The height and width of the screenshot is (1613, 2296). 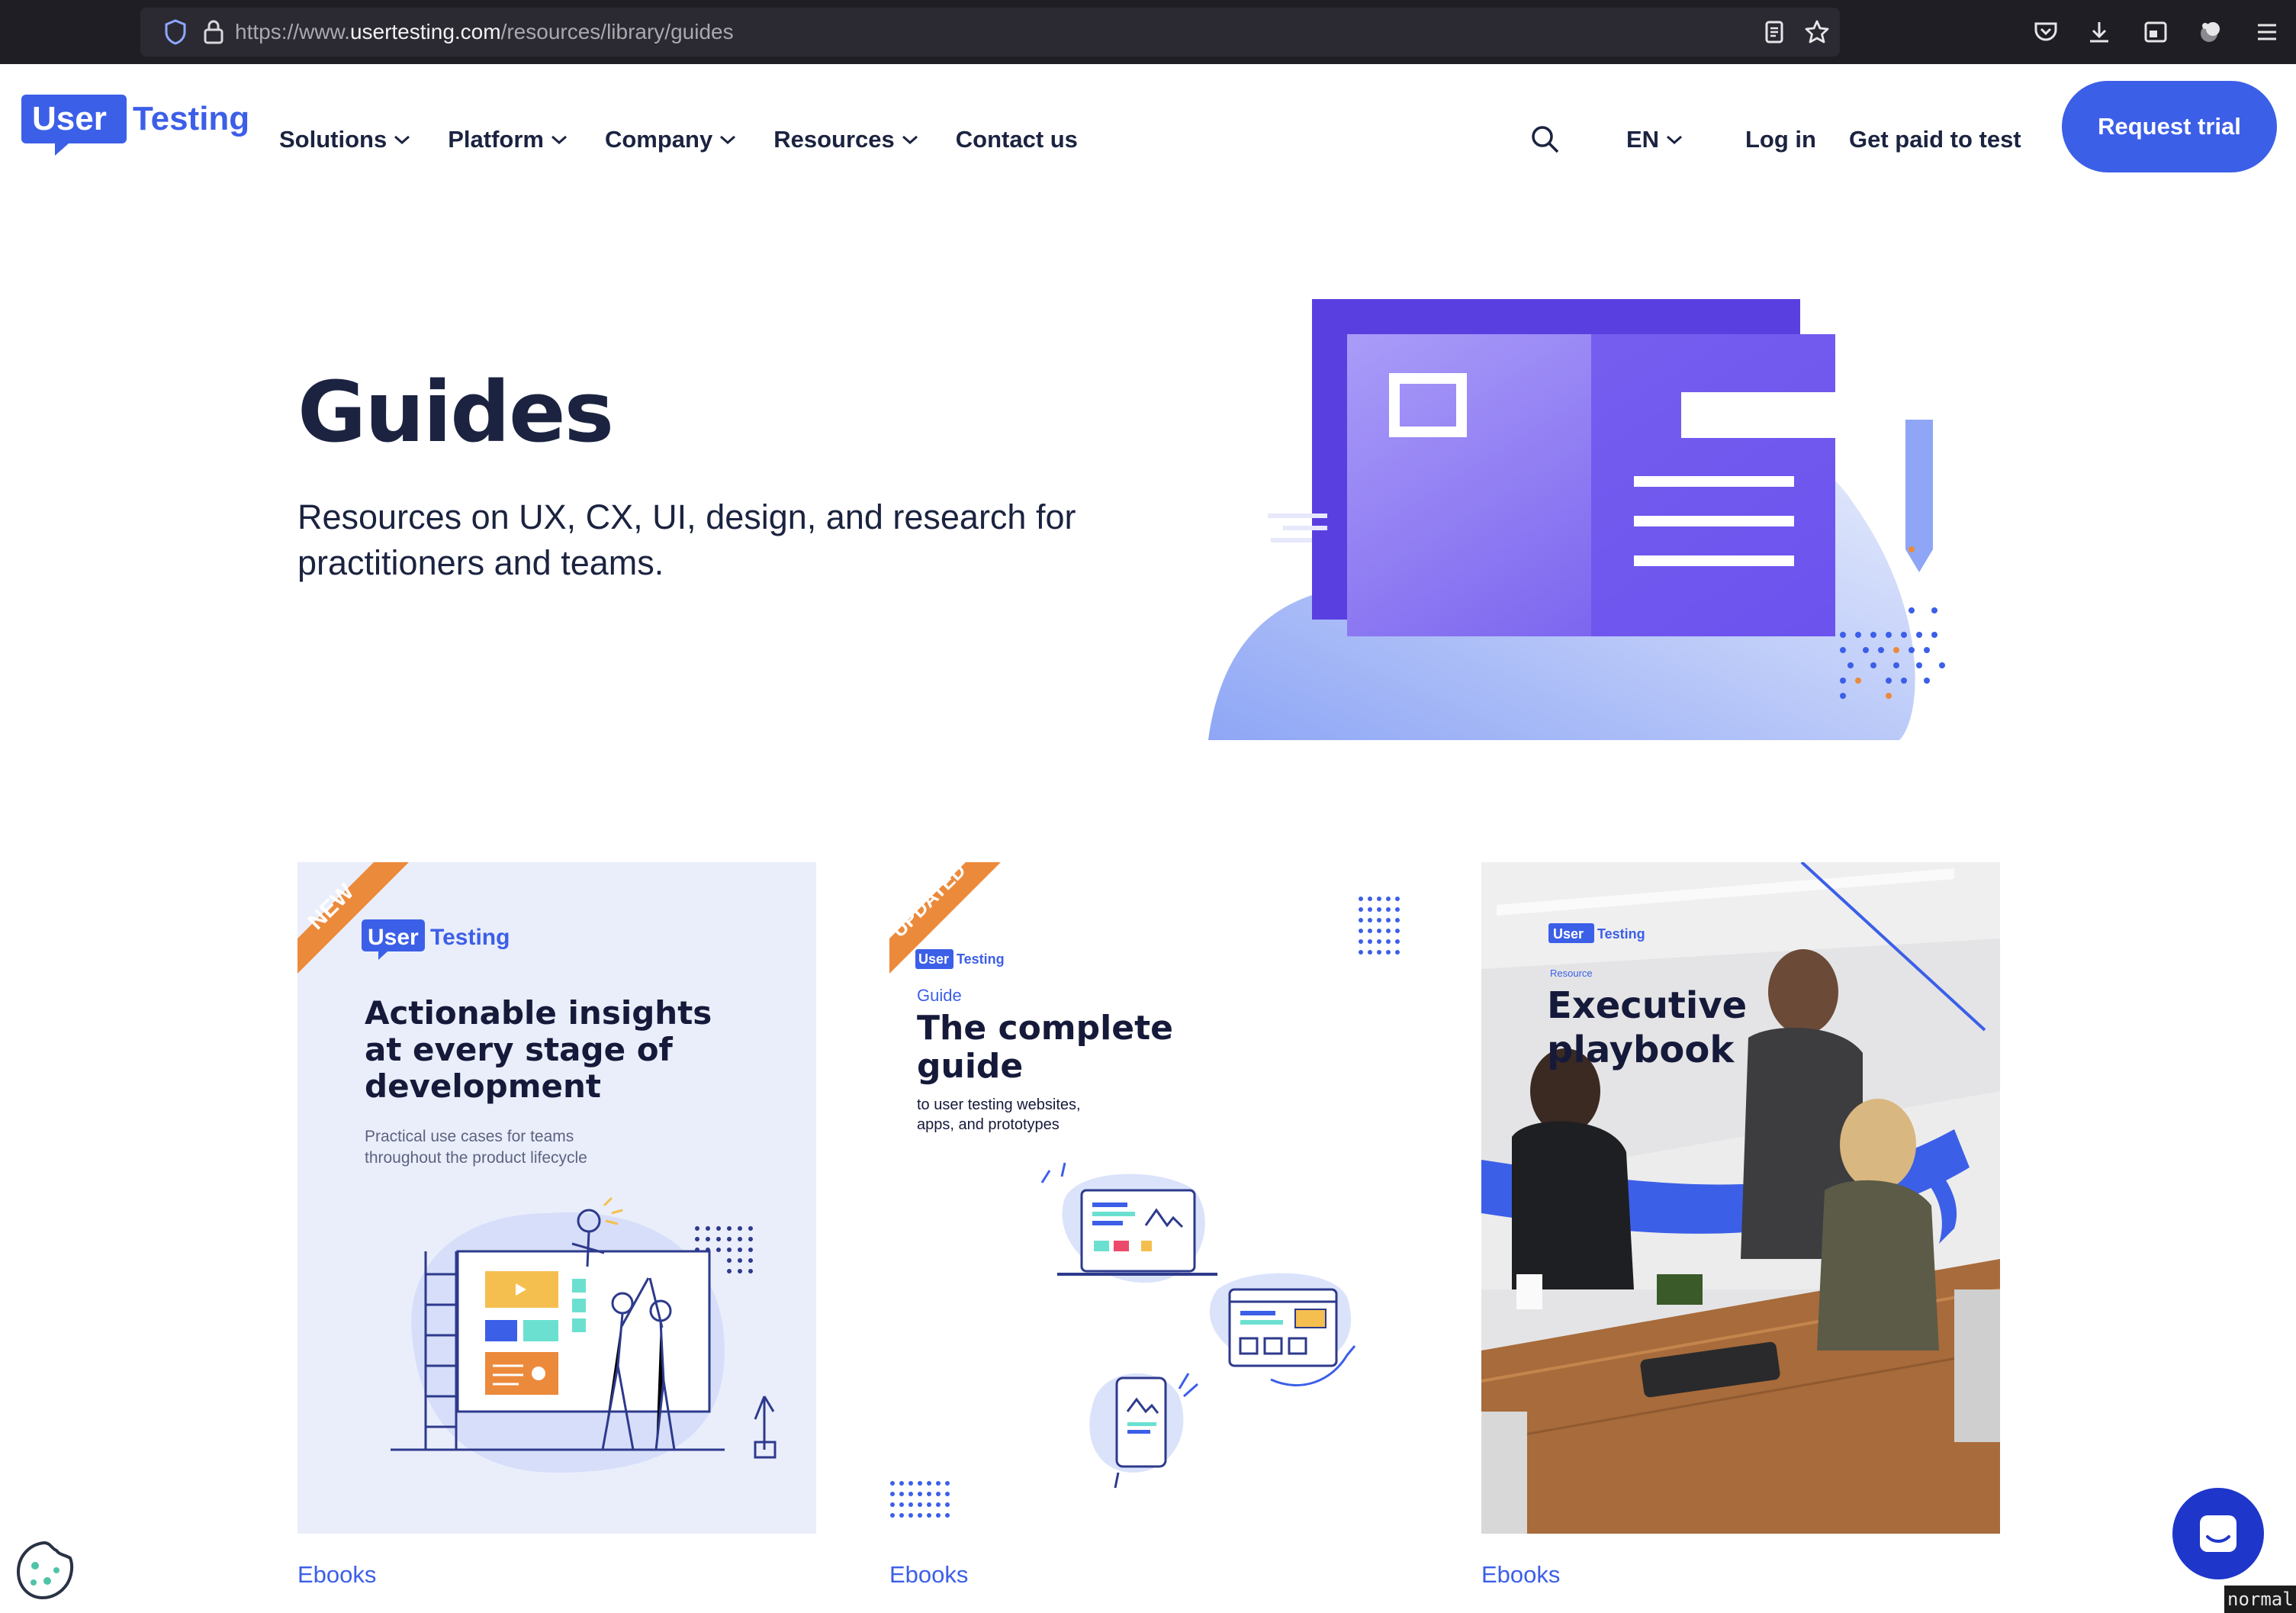 I want to click on extensions-icon, so click(x=2210, y=32).